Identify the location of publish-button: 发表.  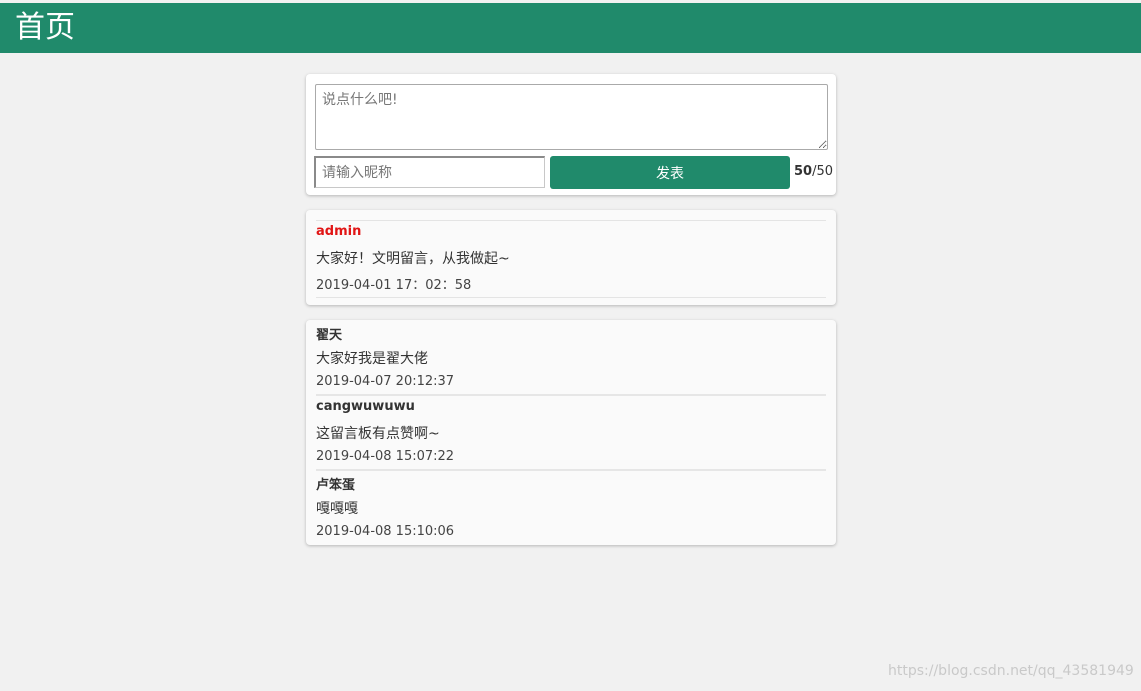
(670, 172).